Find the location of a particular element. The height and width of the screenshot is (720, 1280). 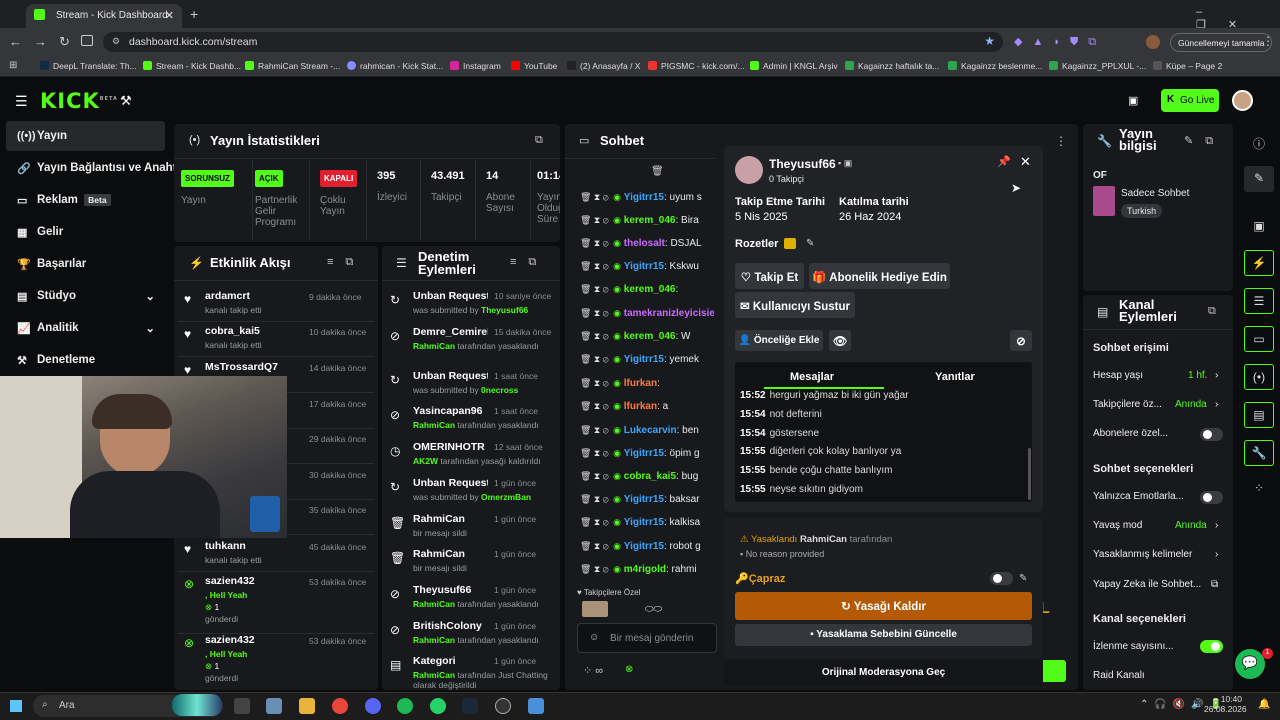

user-avatar is located at coordinates (1242, 100).